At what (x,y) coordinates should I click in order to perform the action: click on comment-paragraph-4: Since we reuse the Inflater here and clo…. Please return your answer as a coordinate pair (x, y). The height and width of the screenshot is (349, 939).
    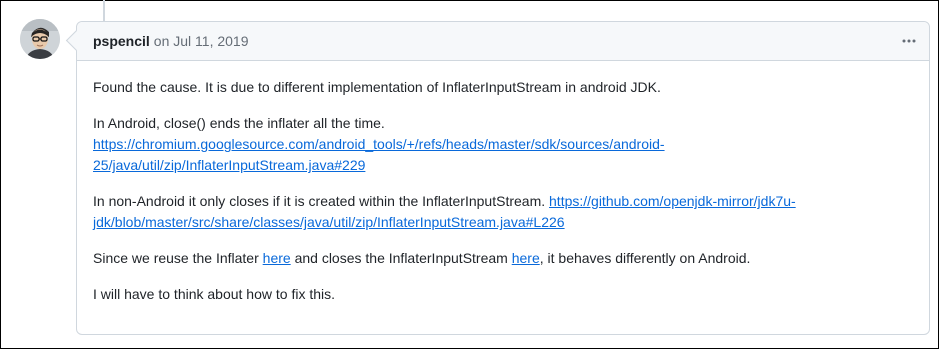
    Looking at the image, I should click on (503, 258).